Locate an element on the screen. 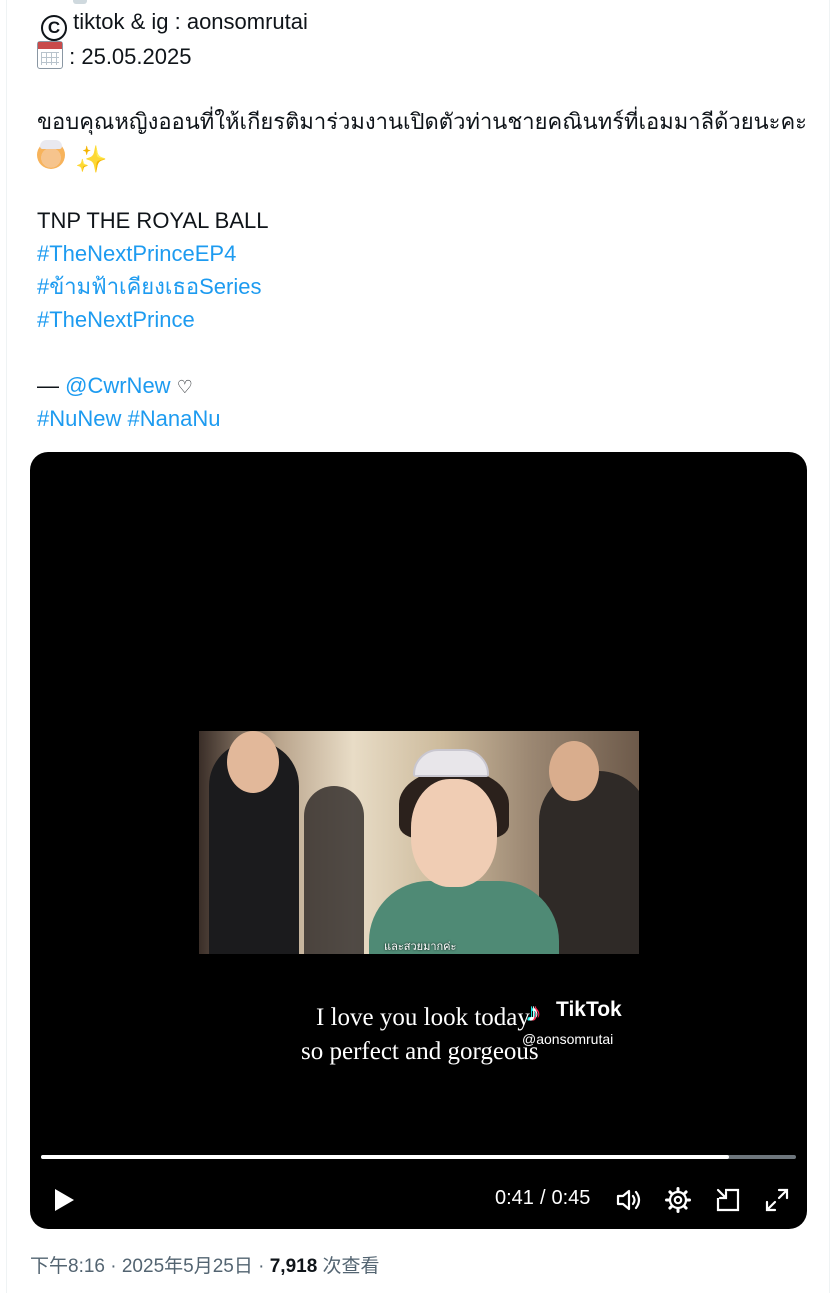  date-line: : 25.05.2025 is located at coordinates (114, 56).